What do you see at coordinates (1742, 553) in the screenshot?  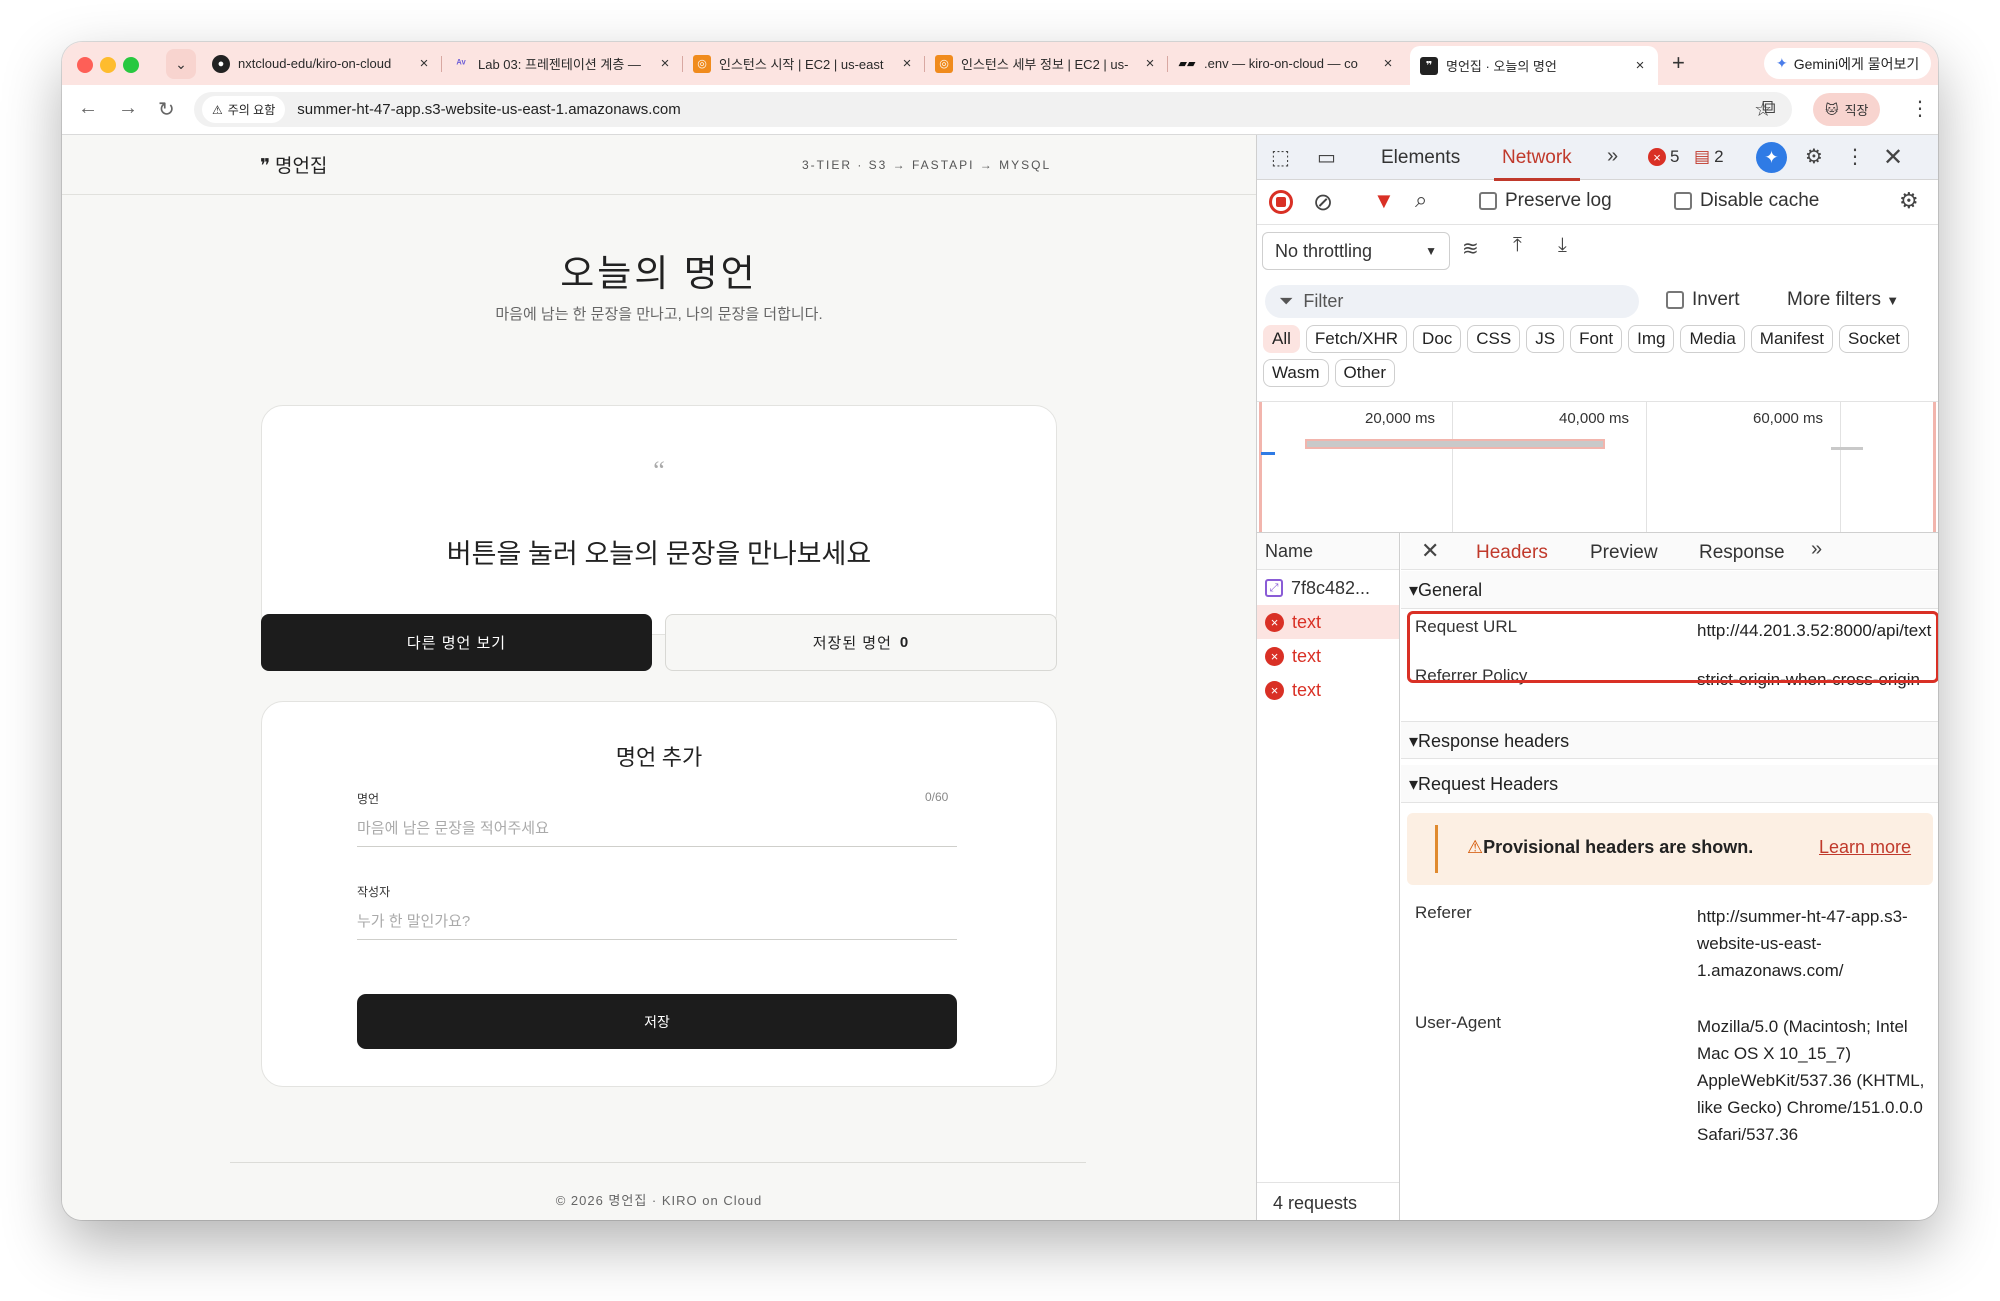 I see `tab-response: Response` at bounding box center [1742, 553].